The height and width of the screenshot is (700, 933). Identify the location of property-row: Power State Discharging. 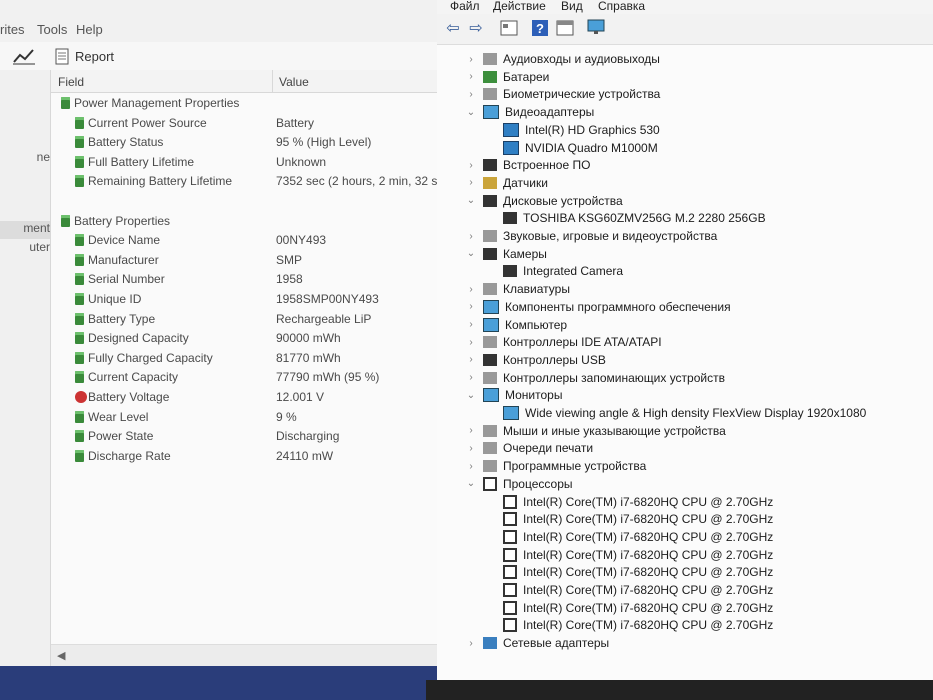
(245, 436).